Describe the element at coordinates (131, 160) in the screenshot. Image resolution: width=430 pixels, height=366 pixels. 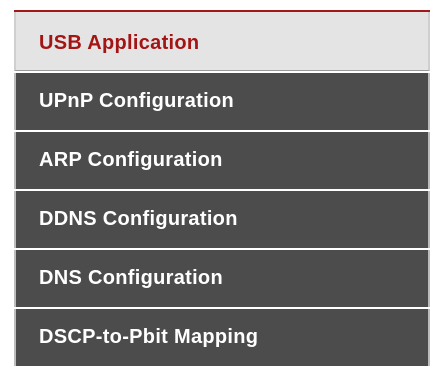
I see `menu-item-label: ARP Configuration` at that location.